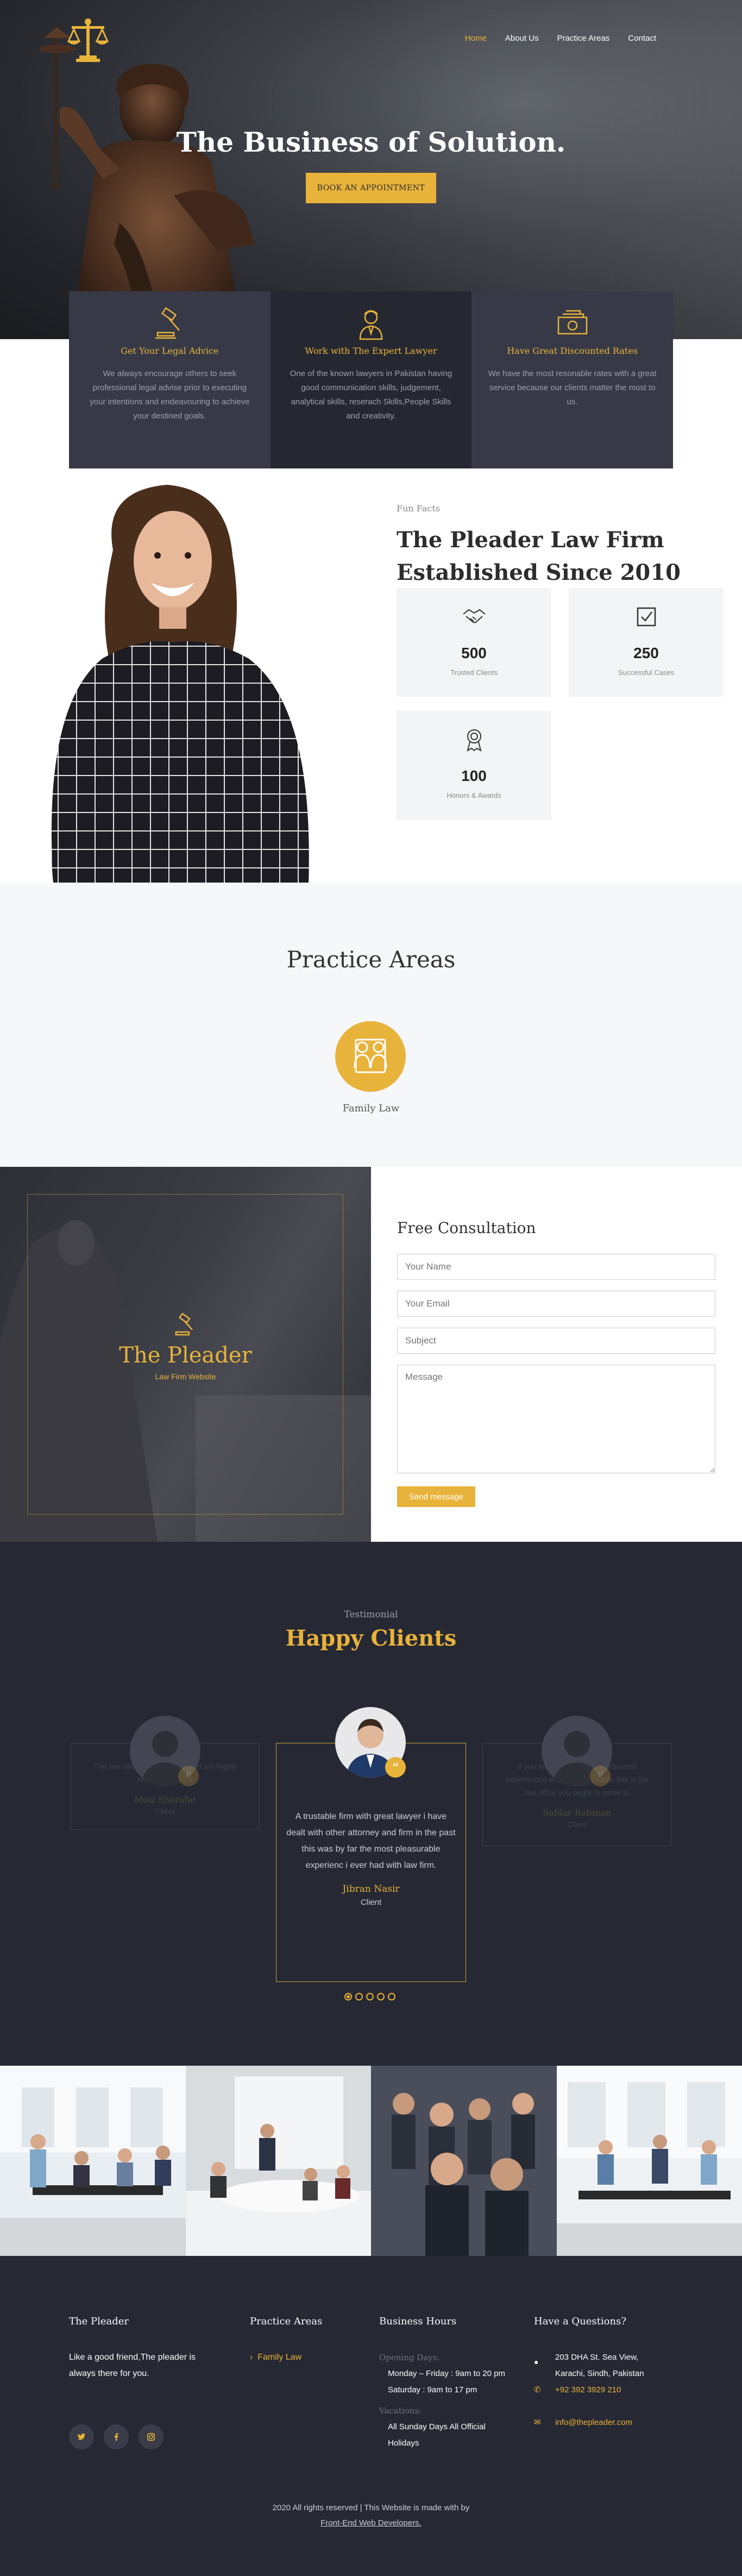 This screenshot has width=742, height=2576. I want to click on footer-phone: +92 392 3929 210, so click(588, 2390).